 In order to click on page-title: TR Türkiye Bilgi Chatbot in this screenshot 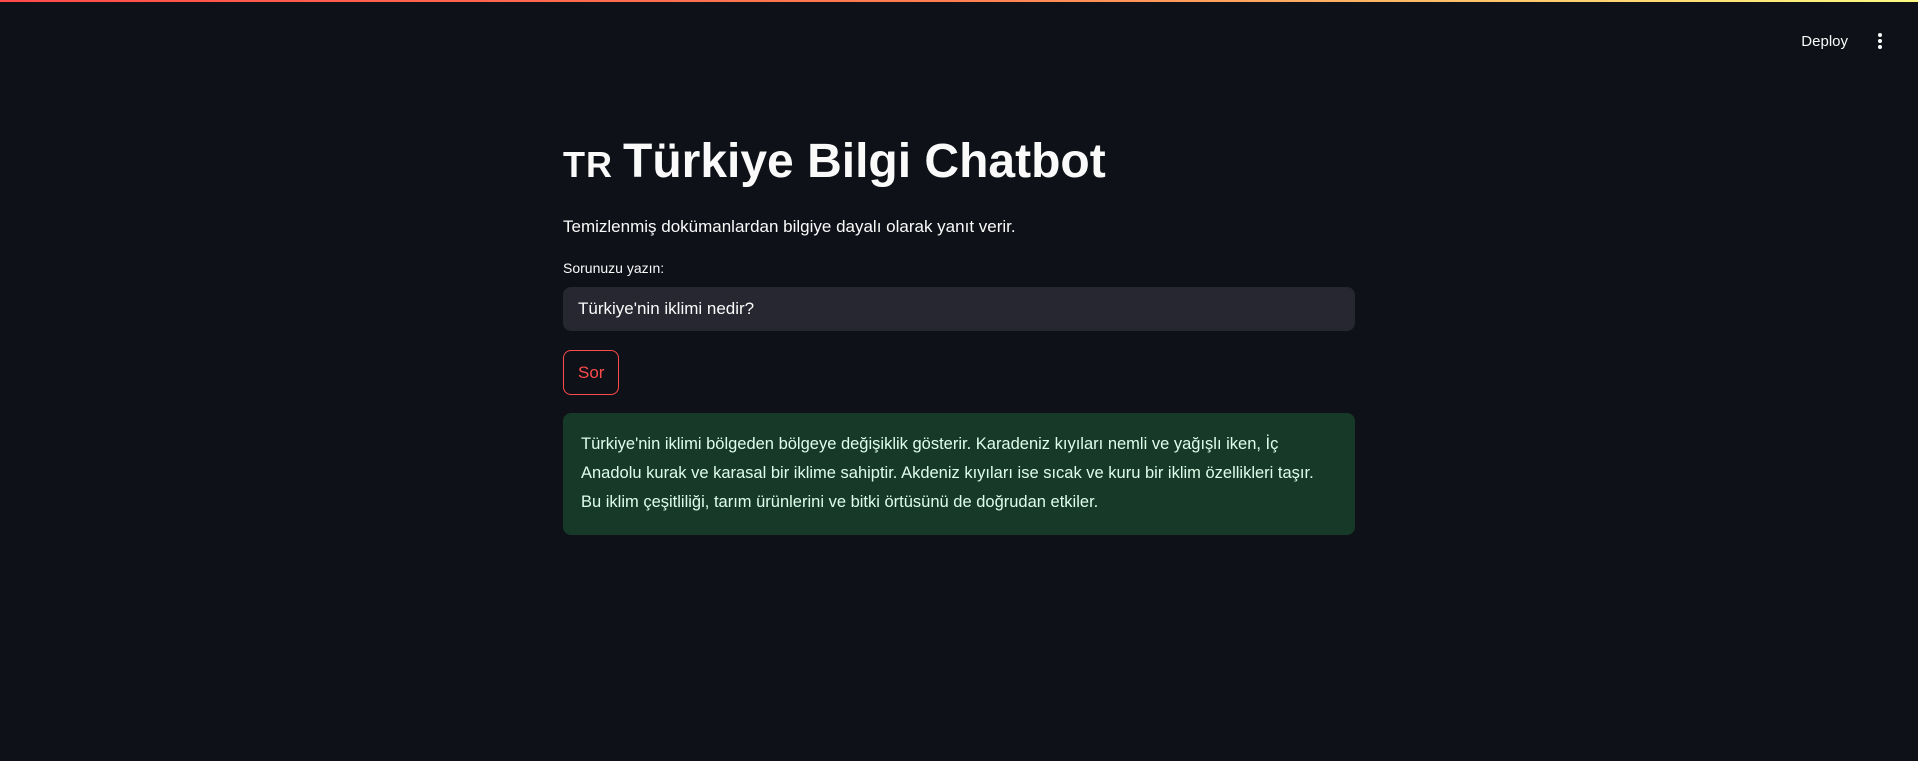, I will do `click(959, 162)`.